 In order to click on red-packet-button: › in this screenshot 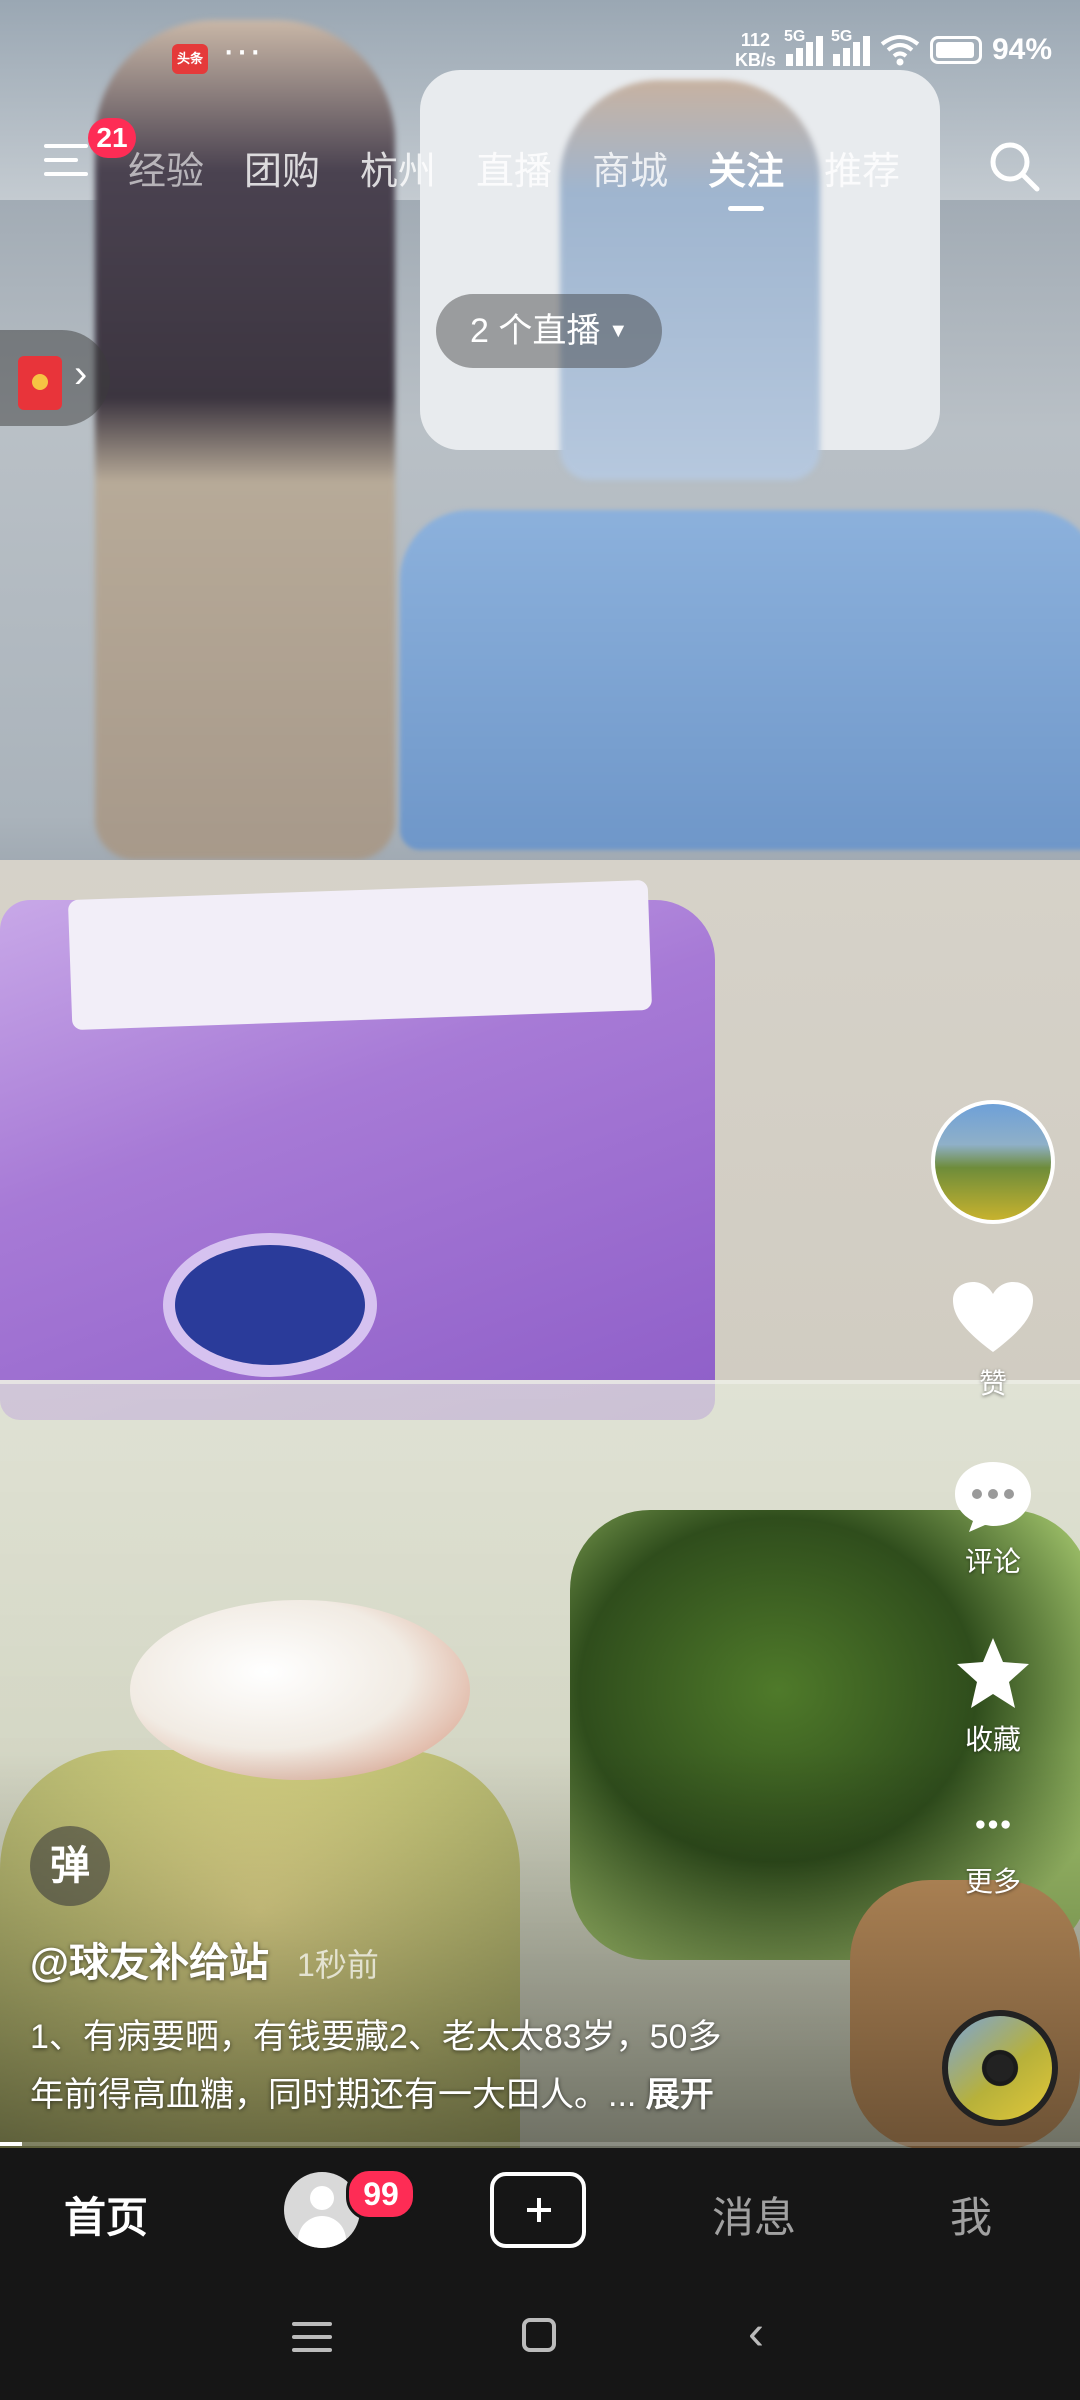, I will do `click(55, 378)`.